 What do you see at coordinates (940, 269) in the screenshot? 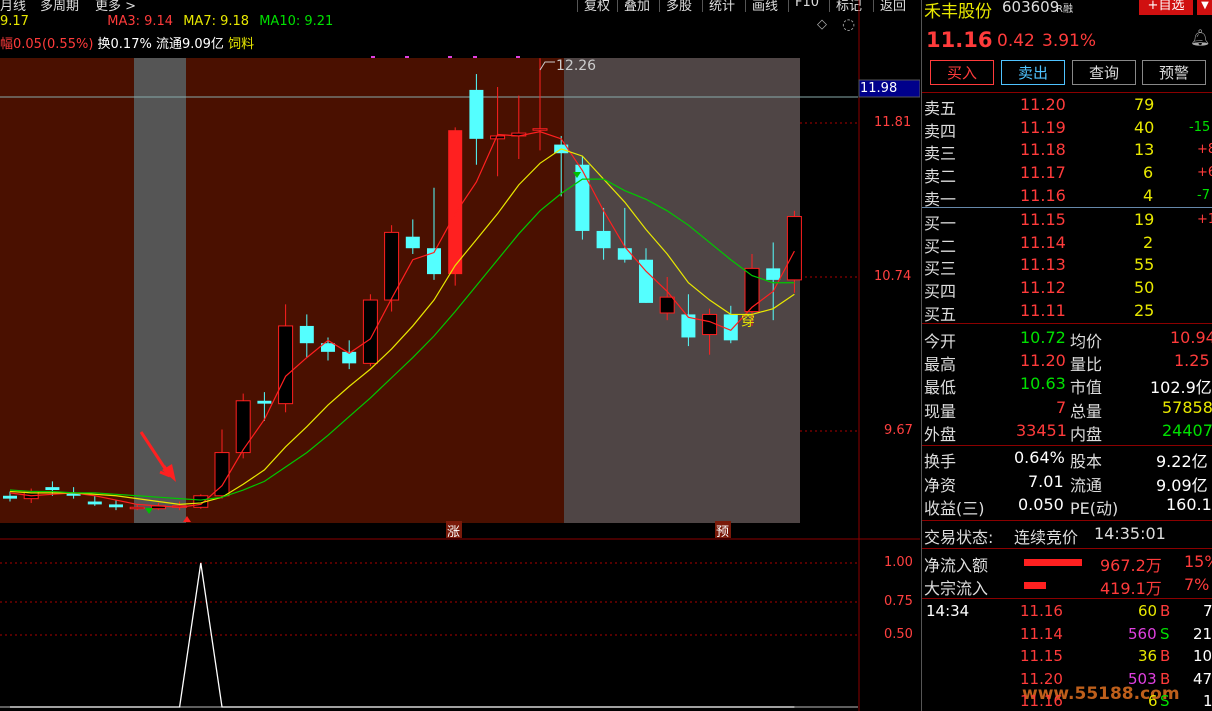
I see `bid-label: 买三` at bounding box center [940, 269].